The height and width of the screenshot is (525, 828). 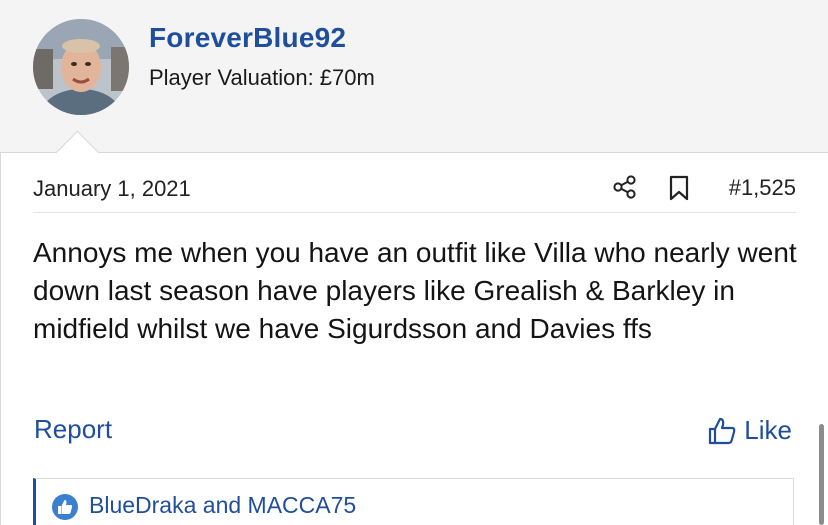 I want to click on like-button: Like, so click(x=749, y=430).